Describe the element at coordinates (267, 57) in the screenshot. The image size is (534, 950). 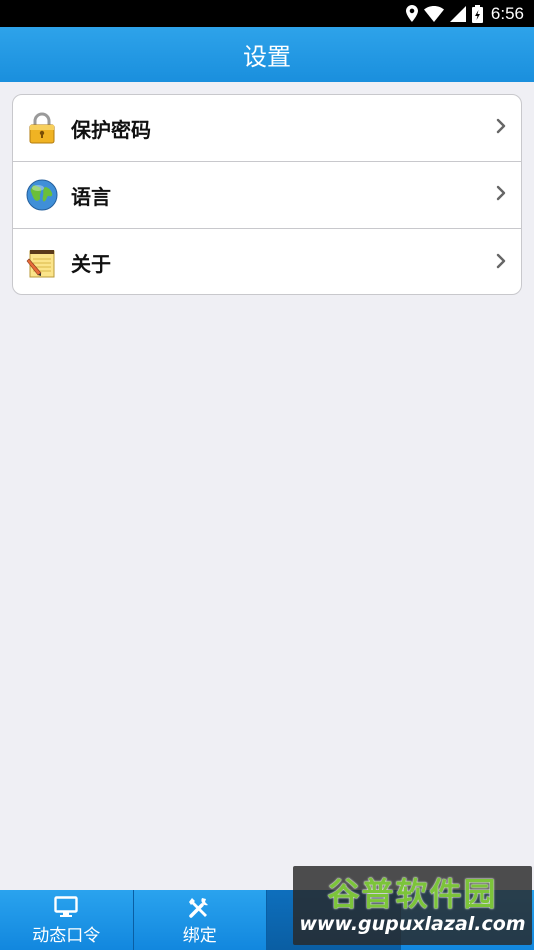
I see `page-title: 设置` at that location.